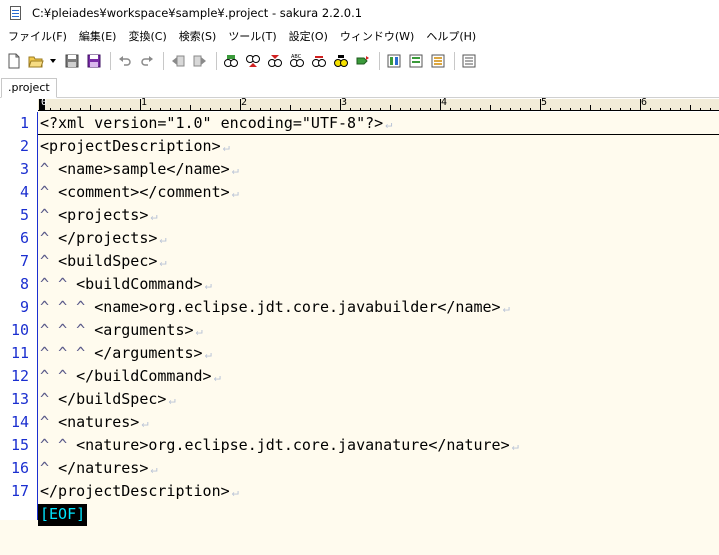  I want to click on code-line: ^ </natures> ↵, so click(99, 468).